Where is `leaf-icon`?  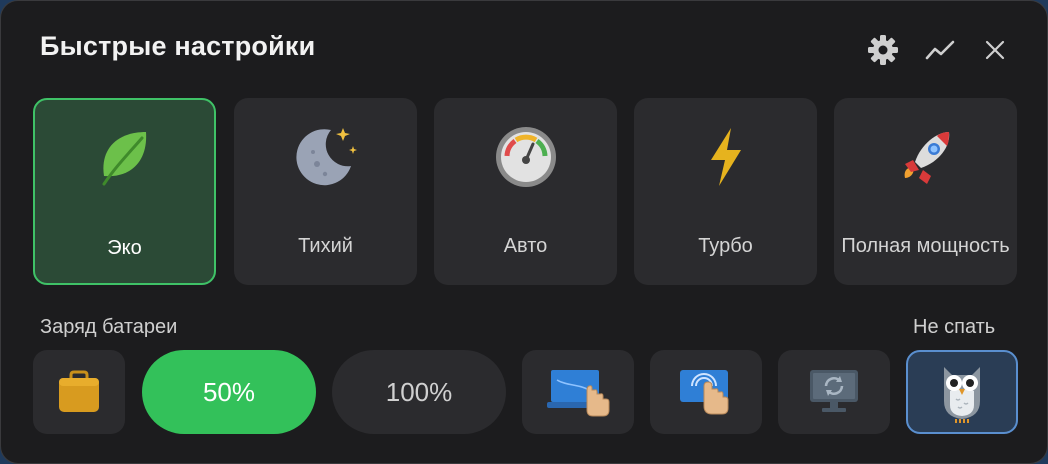 leaf-icon is located at coordinates (125, 159).